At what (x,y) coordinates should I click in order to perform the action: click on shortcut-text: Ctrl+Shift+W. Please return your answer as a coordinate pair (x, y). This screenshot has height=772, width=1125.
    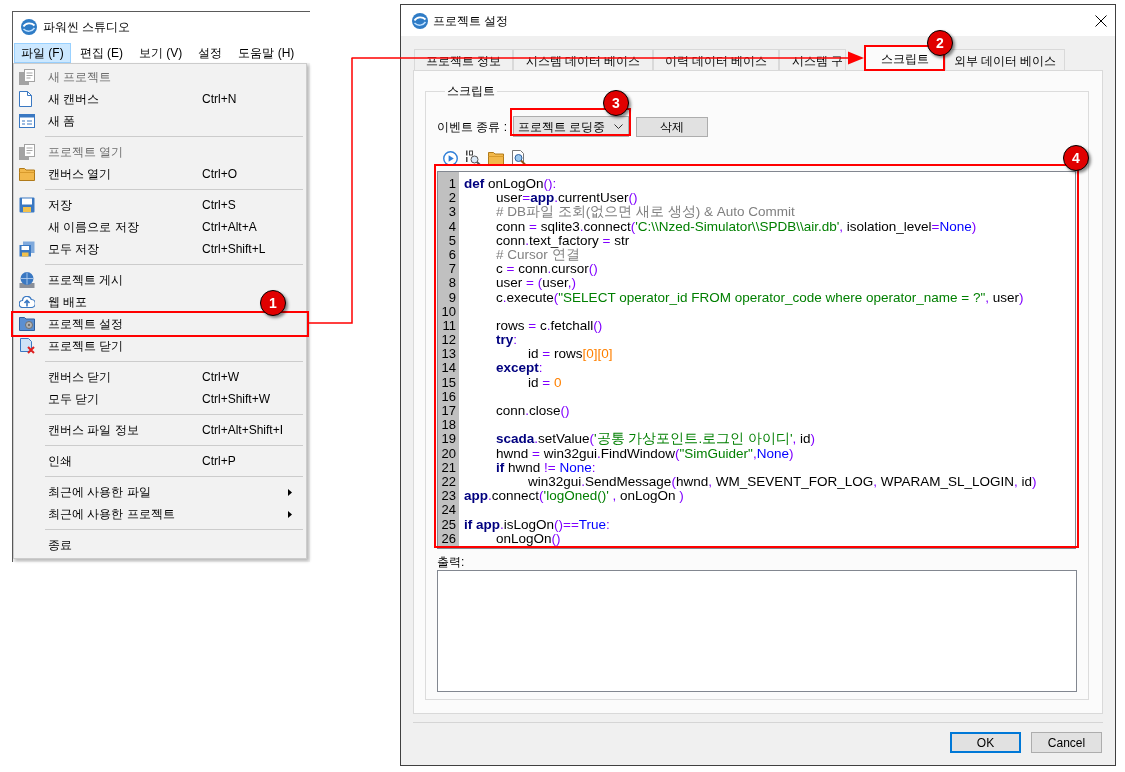
    Looking at the image, I should click on (236, 399).